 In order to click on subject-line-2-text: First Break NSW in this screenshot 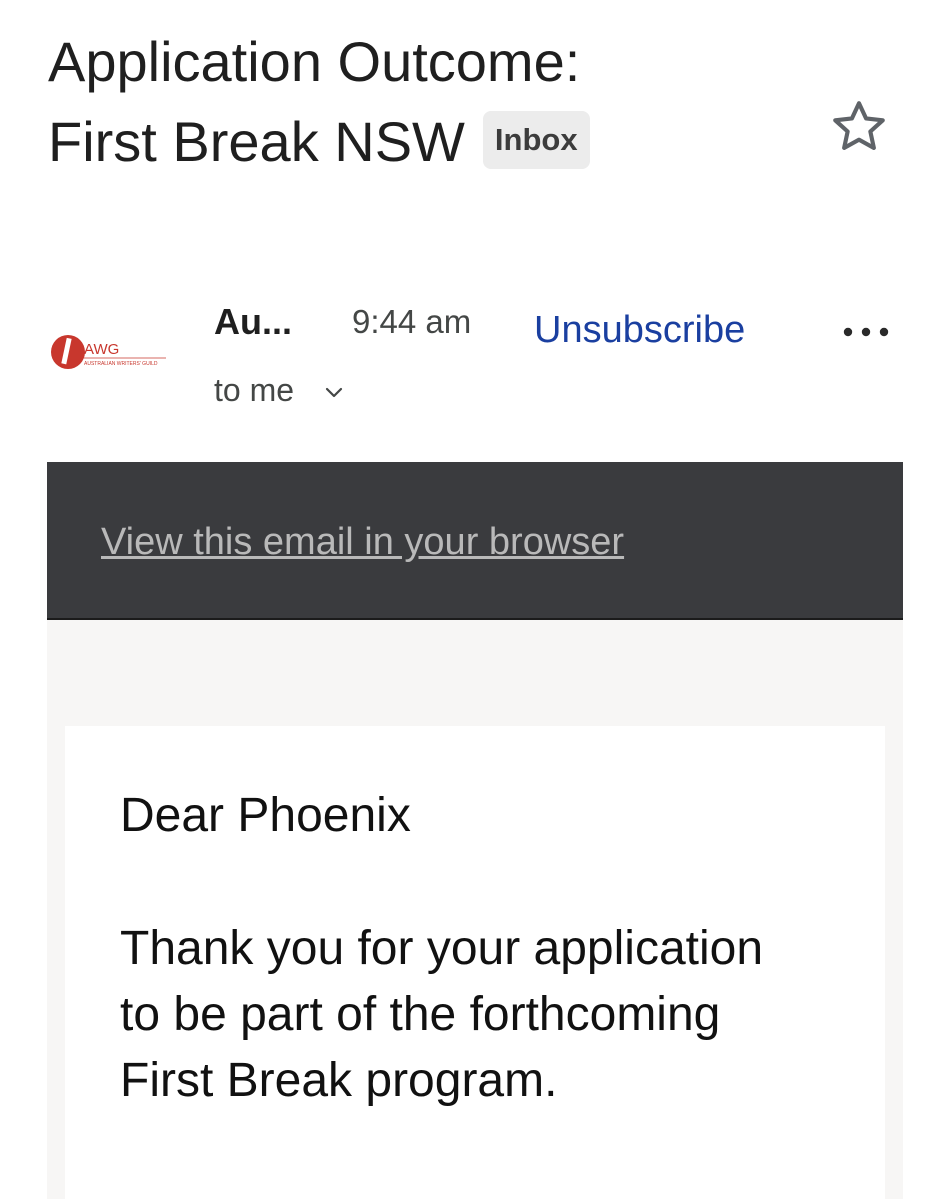, I will do `click(256, 141)`.